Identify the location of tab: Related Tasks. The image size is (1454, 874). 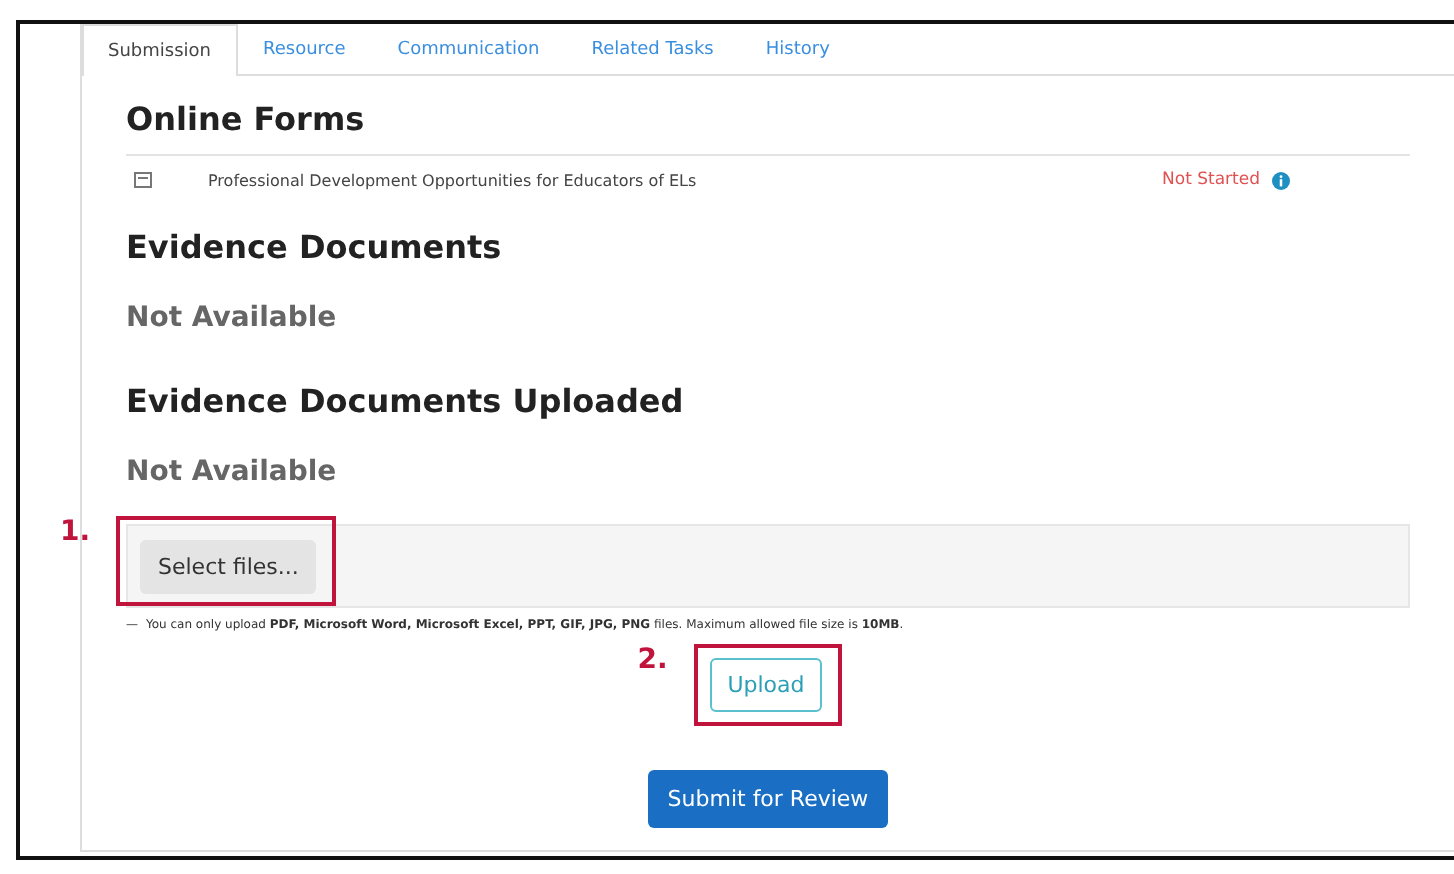
(652, 49).